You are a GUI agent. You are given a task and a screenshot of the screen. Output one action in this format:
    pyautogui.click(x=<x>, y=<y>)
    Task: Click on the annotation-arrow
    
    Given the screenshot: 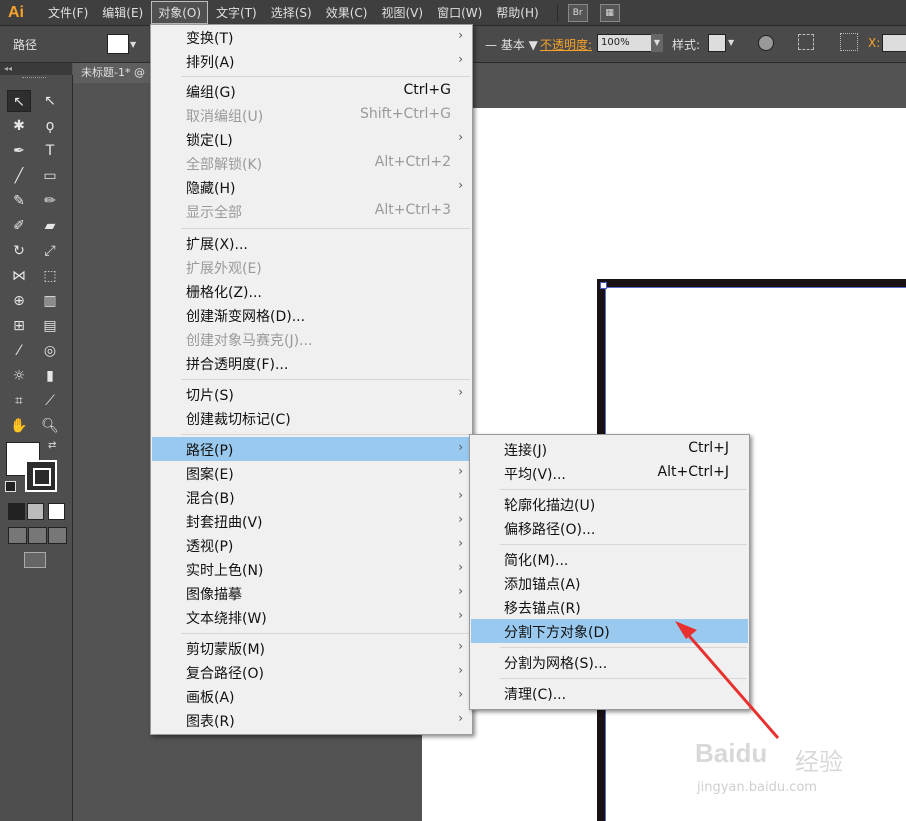 What is the action you would take?
    pyautogui.click(x=727, y=680)
    